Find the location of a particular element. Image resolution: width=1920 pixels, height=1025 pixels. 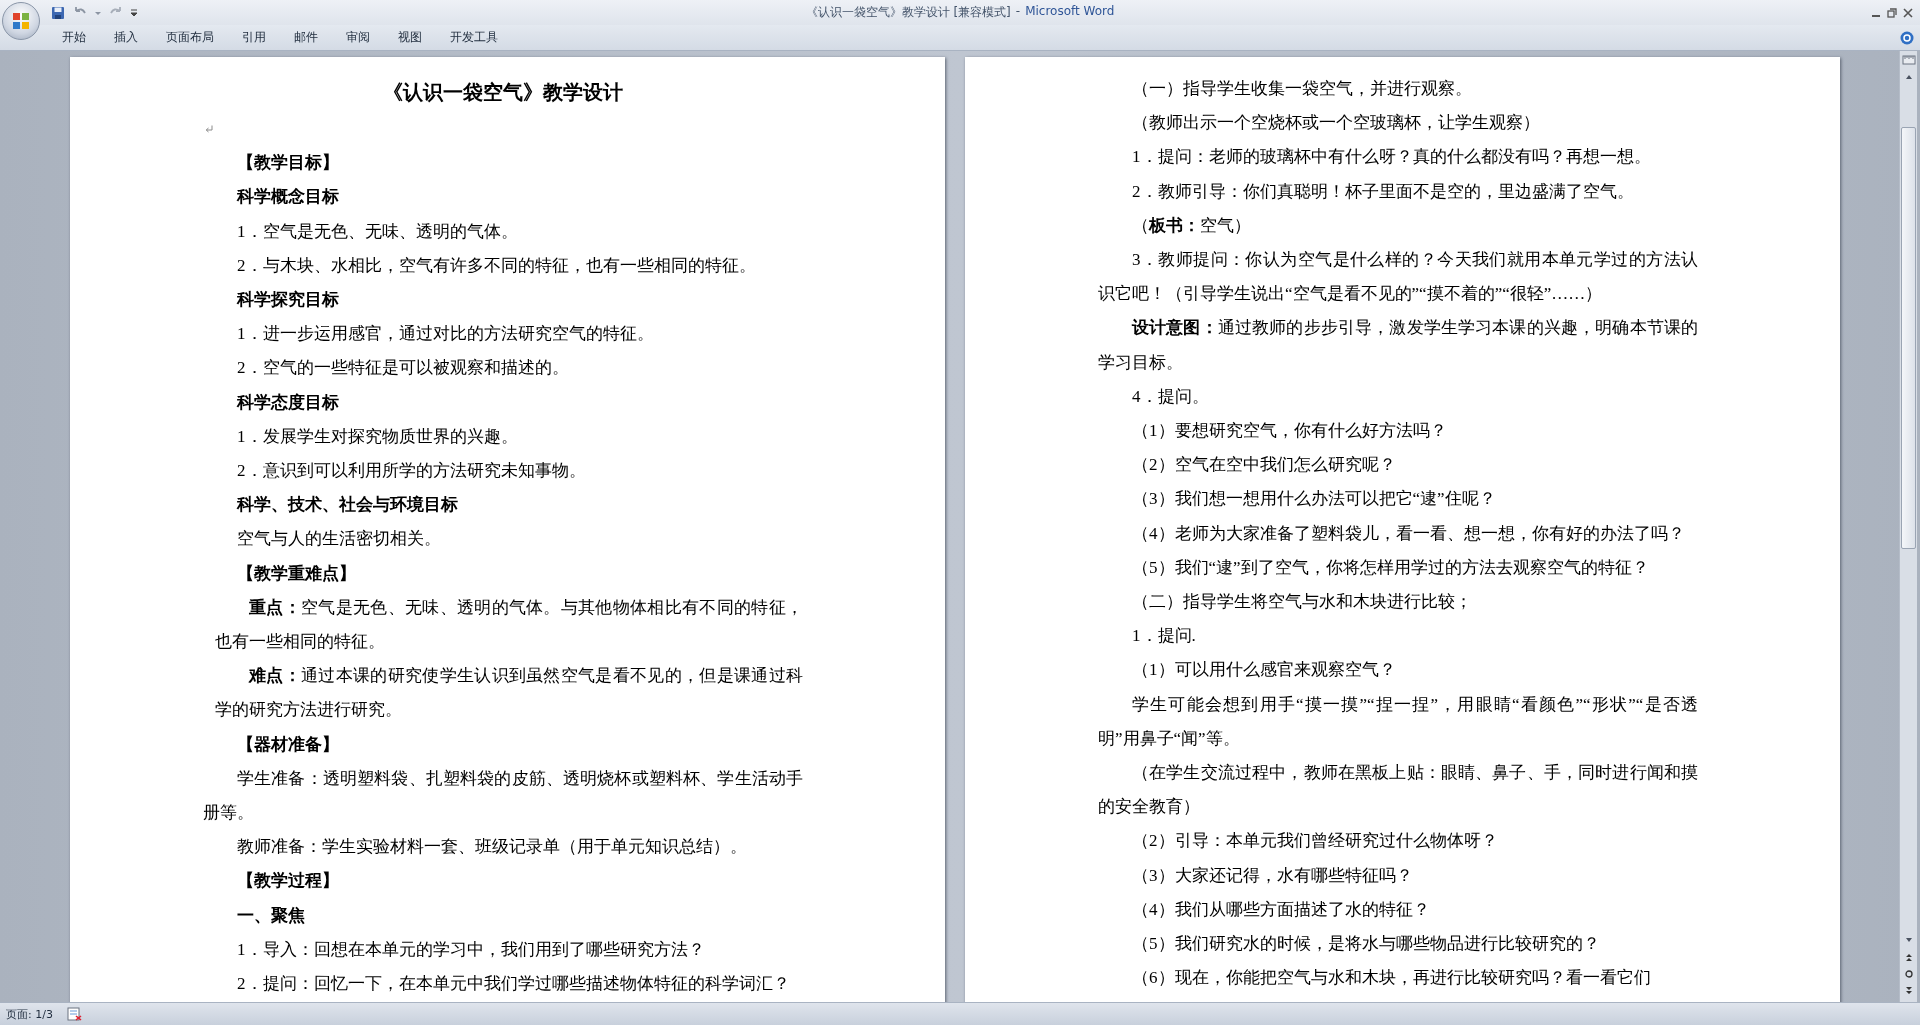

section-heading: 【教学目标】 is located at coordinates (288, 163).